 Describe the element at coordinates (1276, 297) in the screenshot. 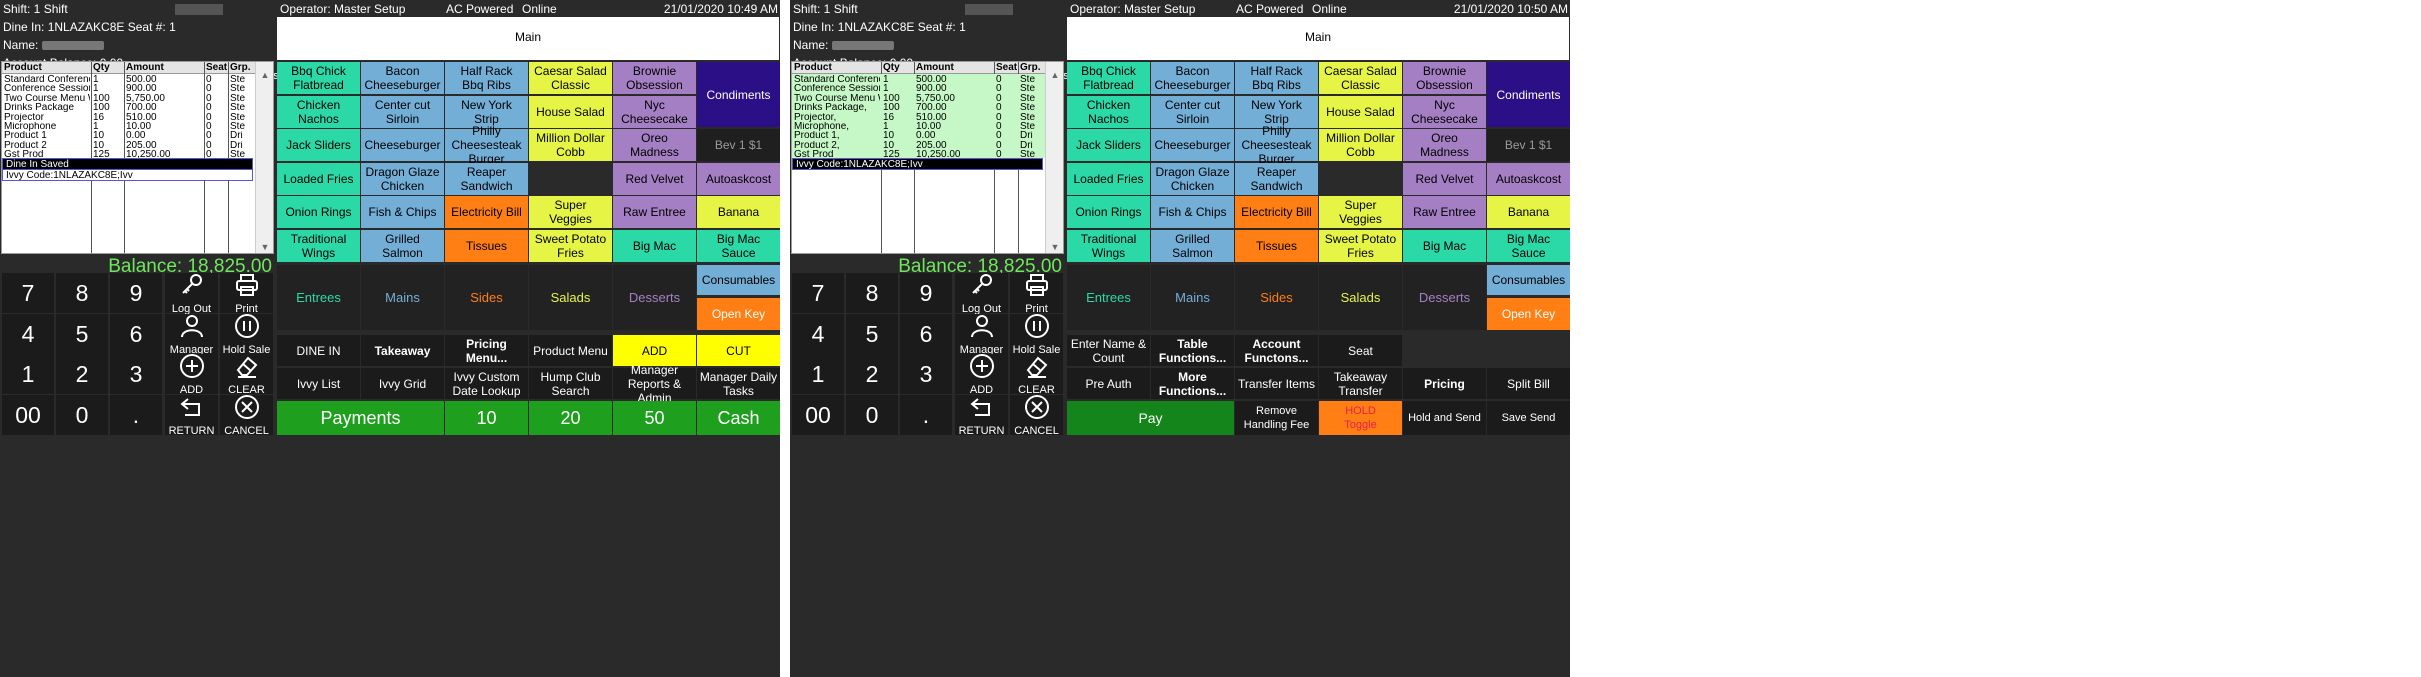

I see `category-sides: Sides` at that location.